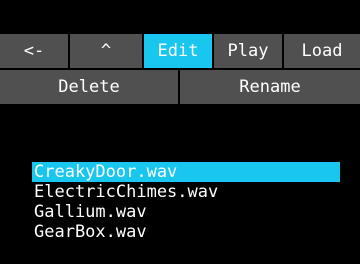  What do you see at coordinates (186, 232) in the screenshot?
I see `file-item-gearbox: GearBox.wav` at bounding box center [186, 232].